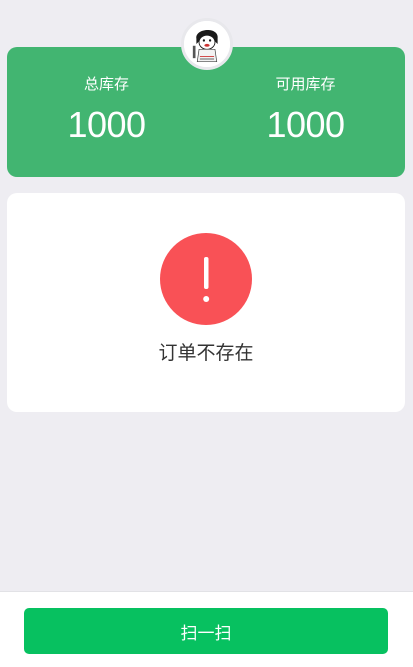 The image size is (413, 667). What do you see at coordinates (305, 84) in the screenshot?
I see `available-stock-label: 可用库存` at bounding box center [305, 84].